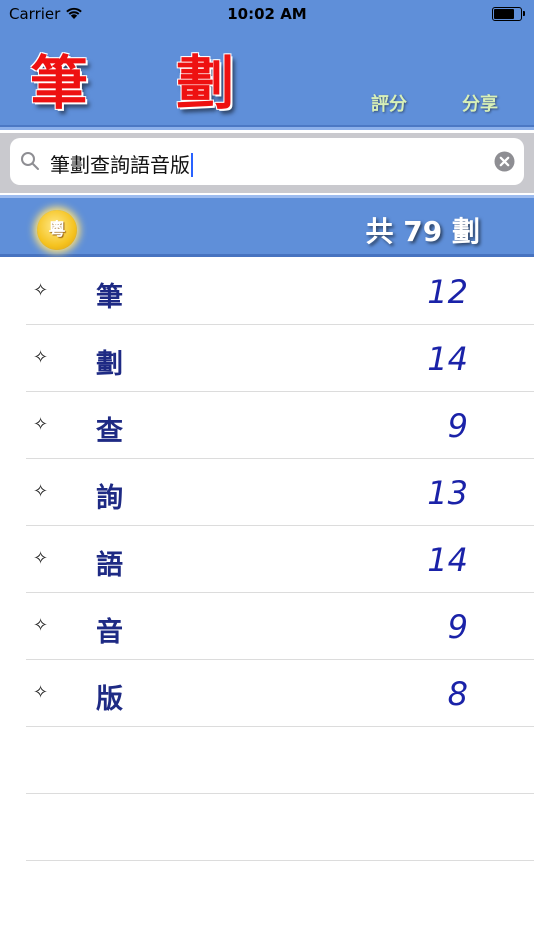  I want to click on app-title: 筆 劃, so click(149, 83).